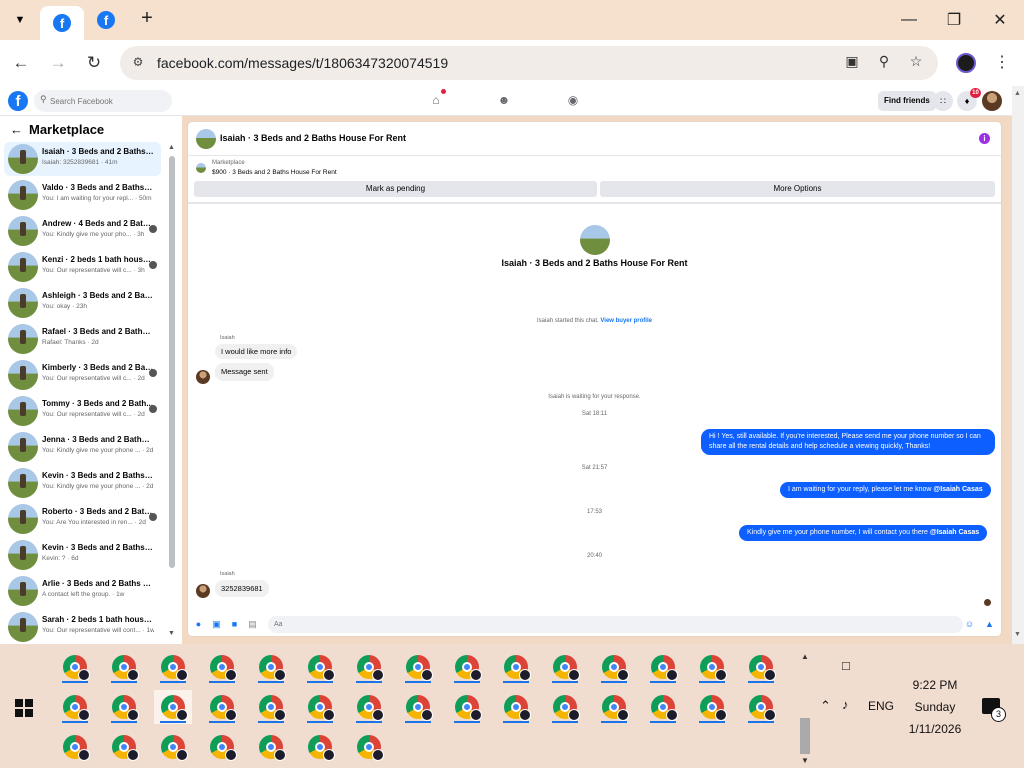 Image resolution: width=1024 pixels, height=768 pixels. Describe the element at coordinates (805, 707) in the screenshot. I see `taskbar-scrollbar: ▲ ▼` at that location.